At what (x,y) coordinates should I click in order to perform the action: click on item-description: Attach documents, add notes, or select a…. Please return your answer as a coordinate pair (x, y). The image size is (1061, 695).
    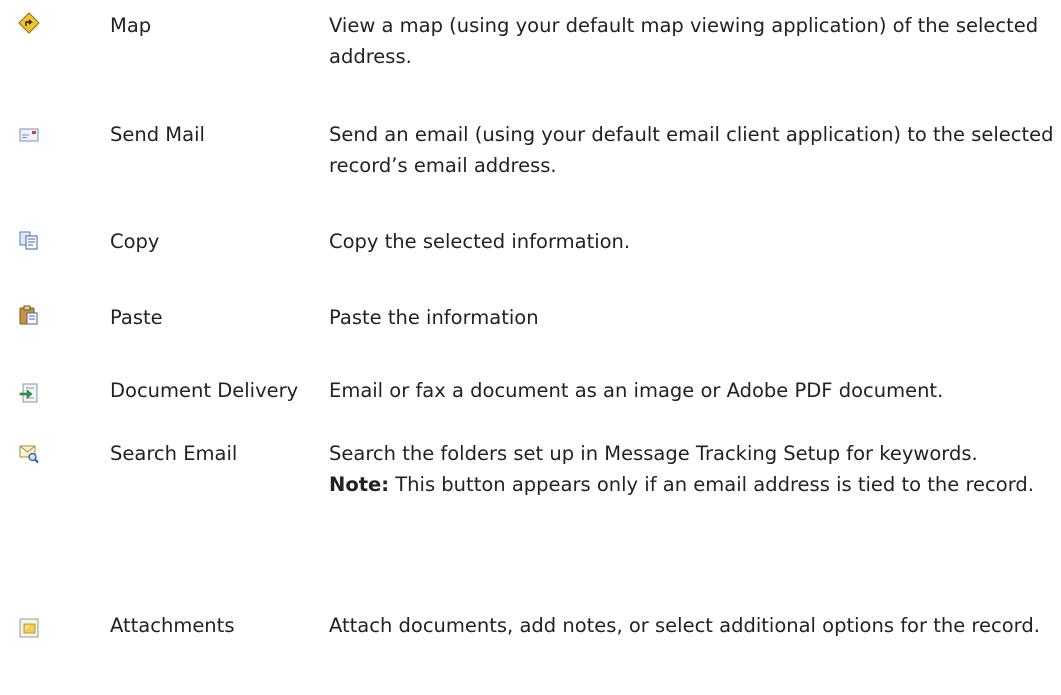
    Looking at the image, I should click on (684, 625).